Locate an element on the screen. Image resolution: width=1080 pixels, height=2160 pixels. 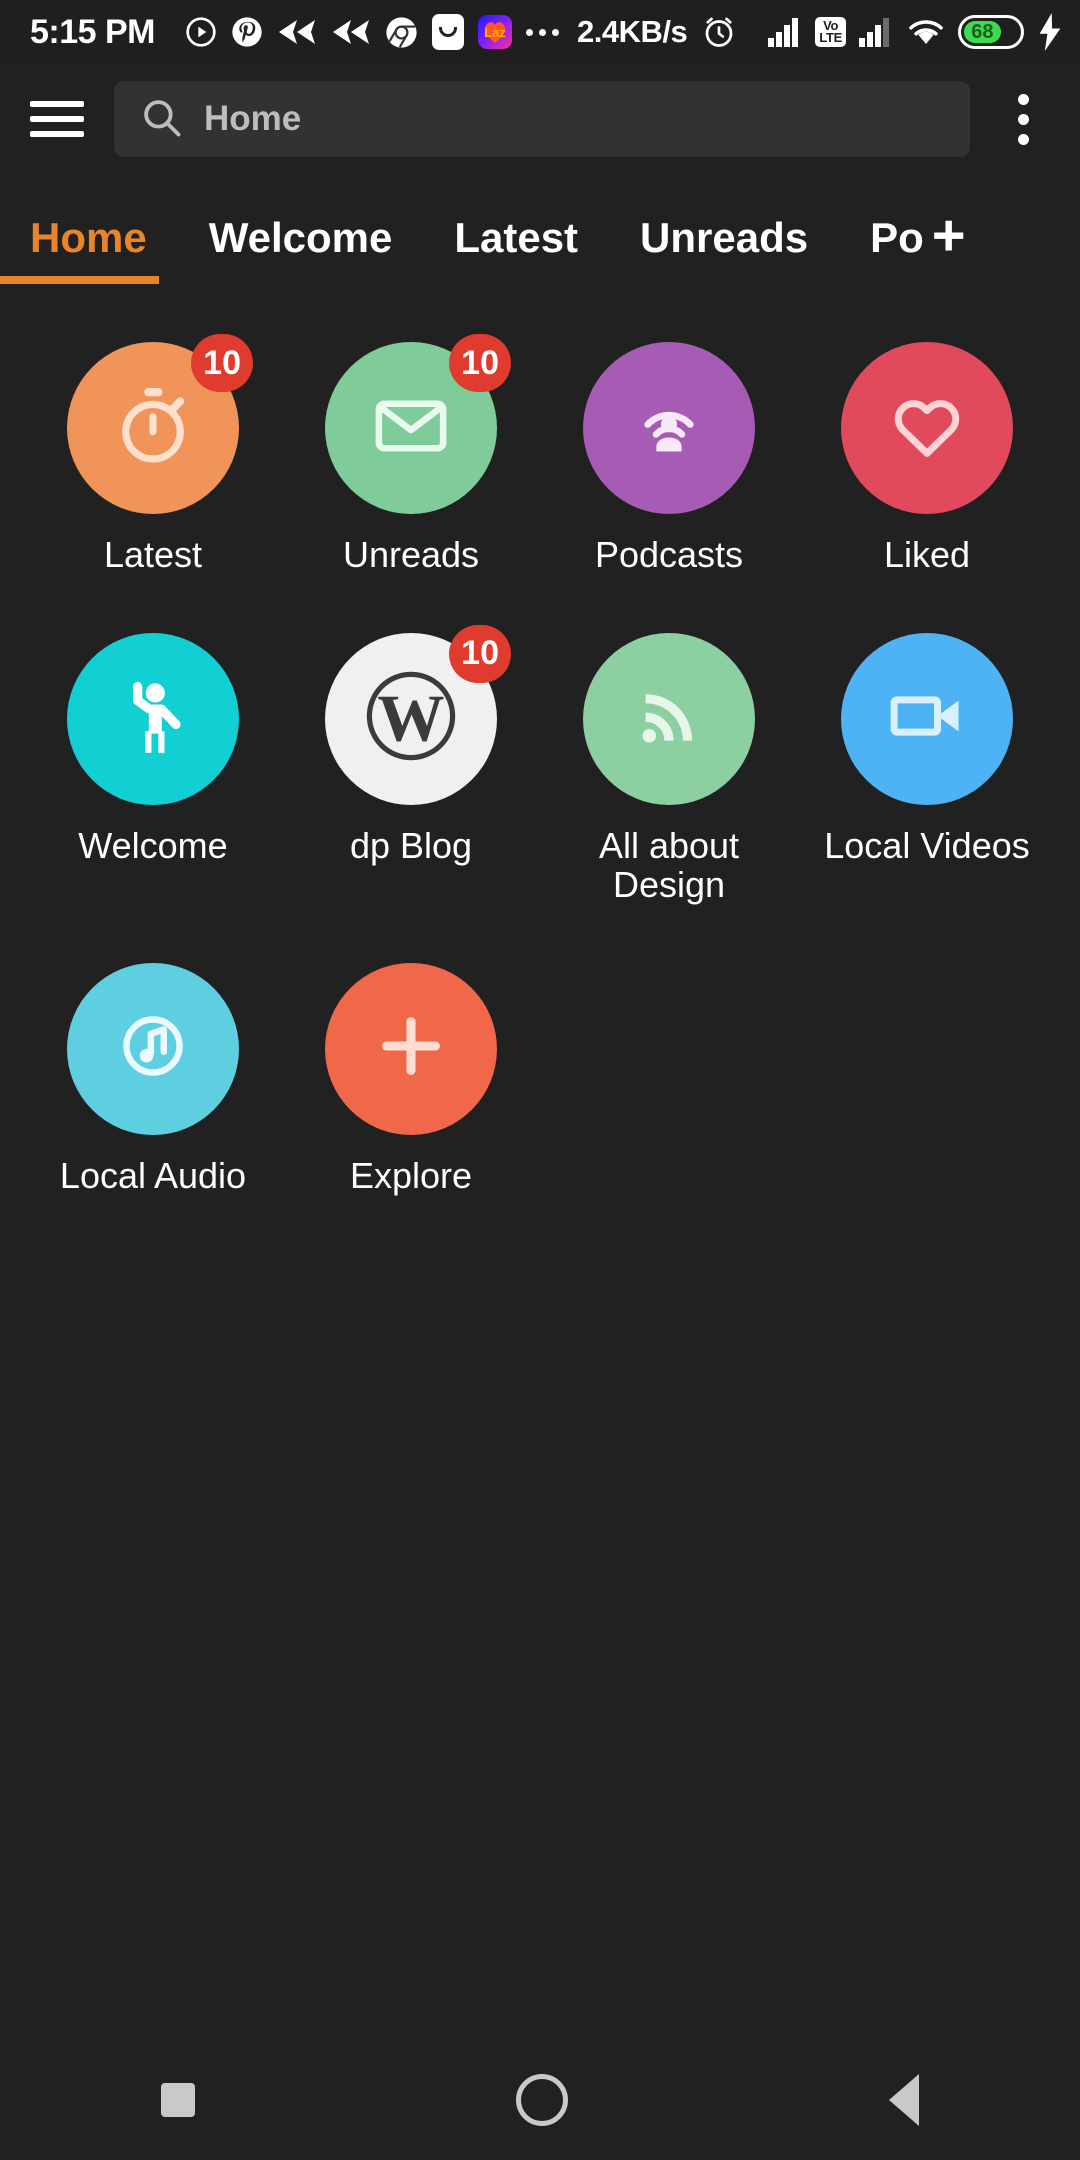
hamburger-menu-icon is located at coordinates (59, 119).